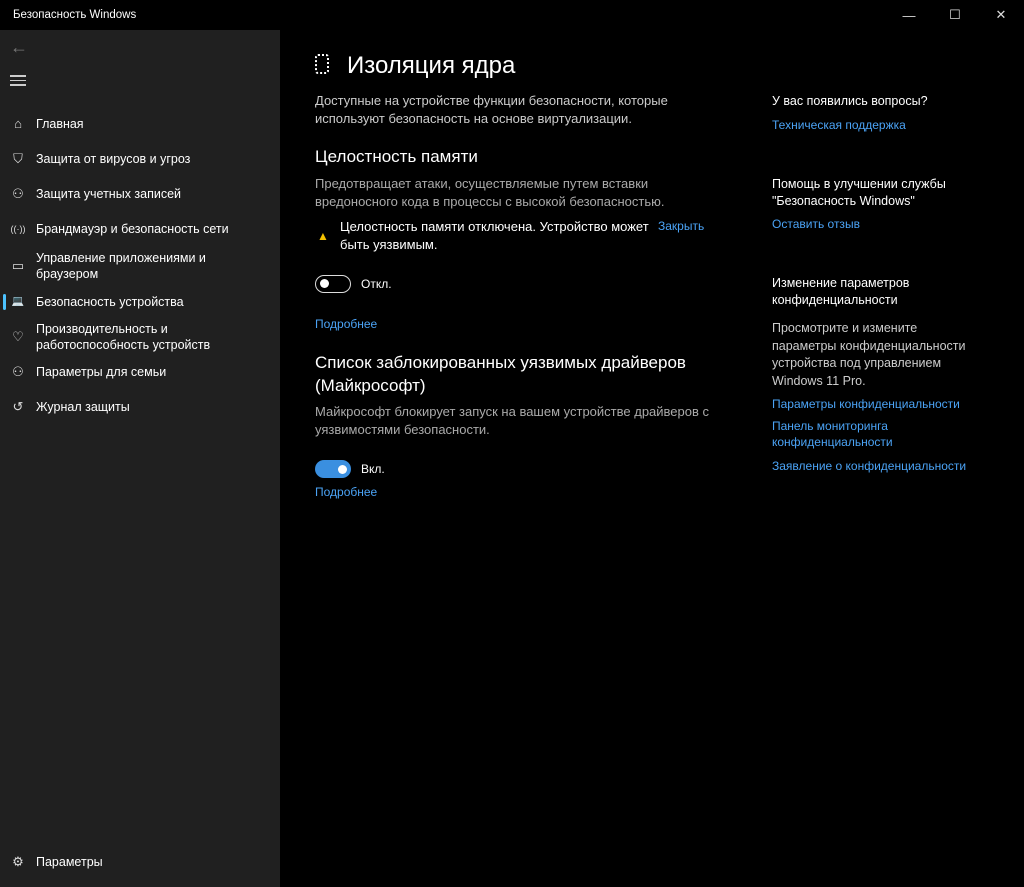 This screenshot has height=887, width=1024. Describe the element at coordinates (140, 862) in the screenshot. I see `sidebar-item-settings: ⚙ Параметры` at that location.